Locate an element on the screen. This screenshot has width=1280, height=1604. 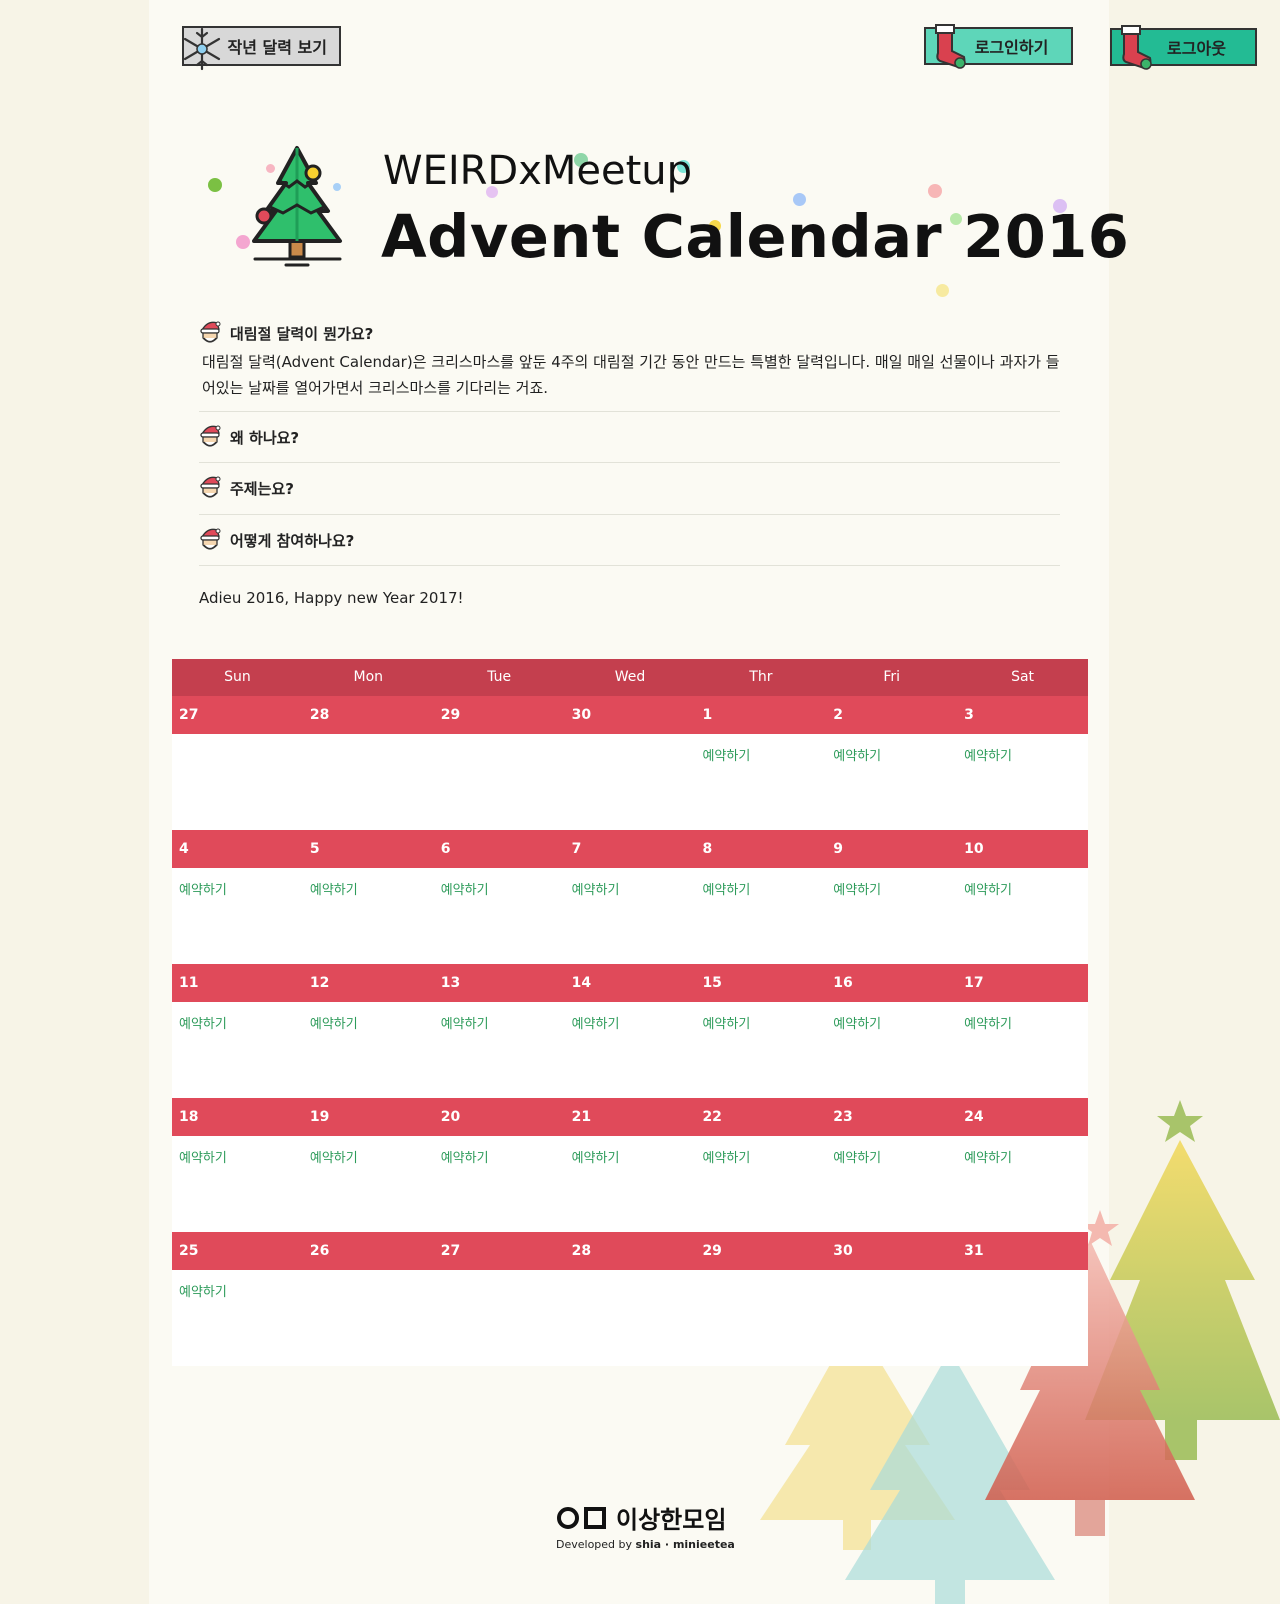
credit-names: shia · minieetea is located at coordinates (685, 1544).